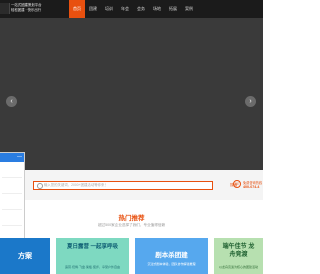 This screenshot has height=274, width=320. Describe the element at coordinates (173, 9) in the screenshot. I see `nav-item-outreach: 拓展` at that location.